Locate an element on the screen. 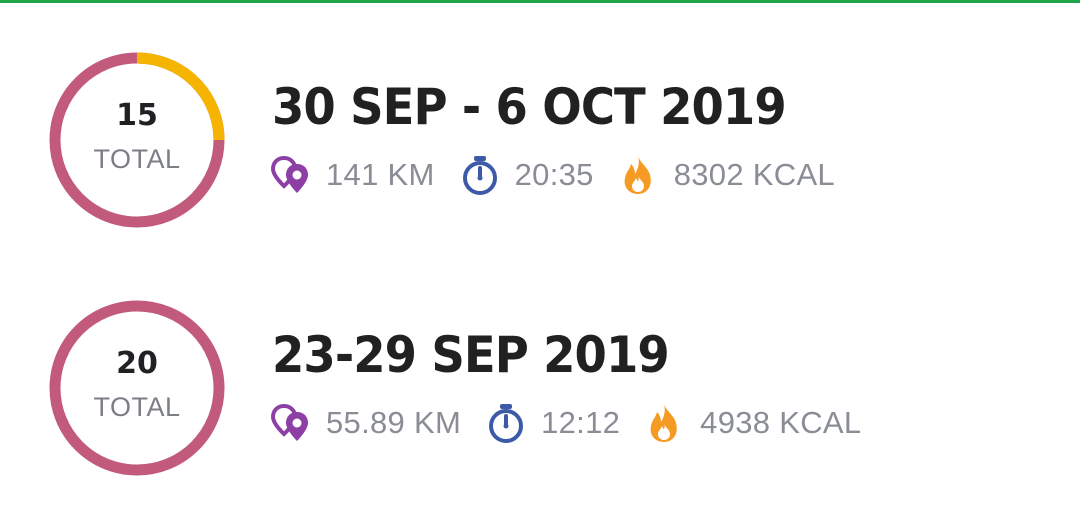 This screenshot has height=509, width=1080. calories-value: 4938 KCAL is located at coordinates (781, 422).